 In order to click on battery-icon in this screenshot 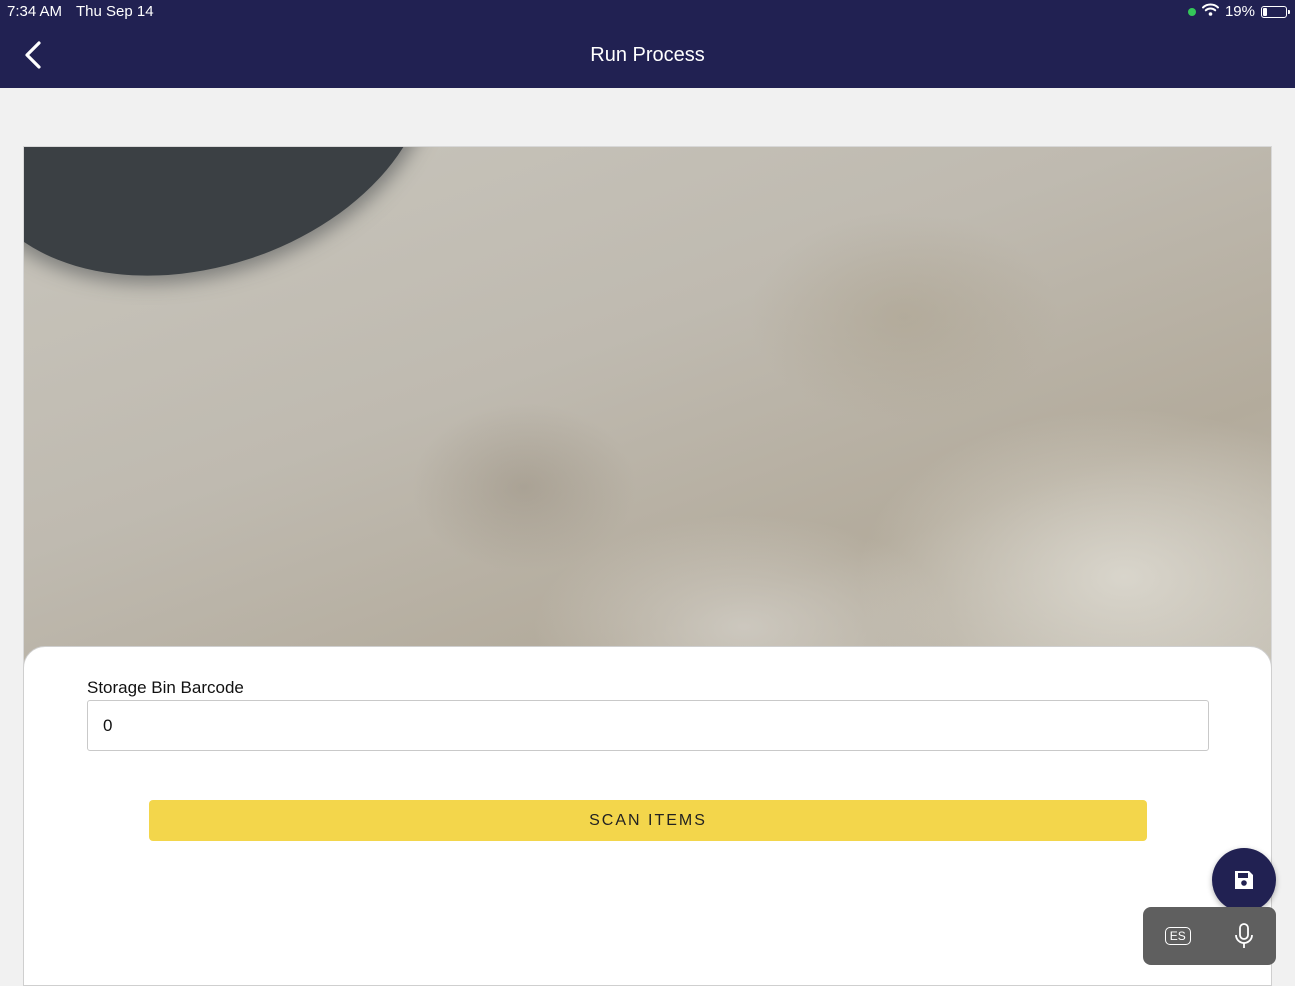, I will do `click(1275, 11)`.